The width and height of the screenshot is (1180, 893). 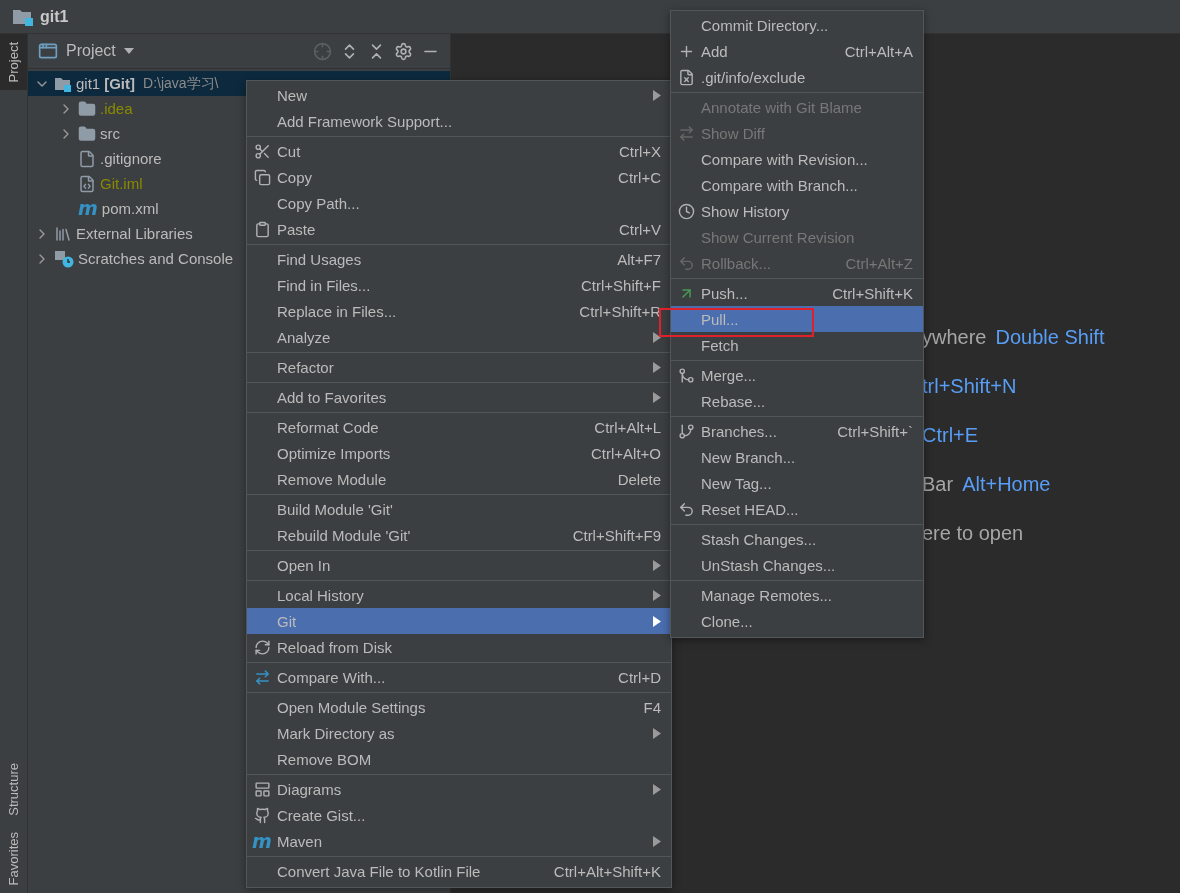 I want to click on ignored-file-icon, so click(x=87, y=158).